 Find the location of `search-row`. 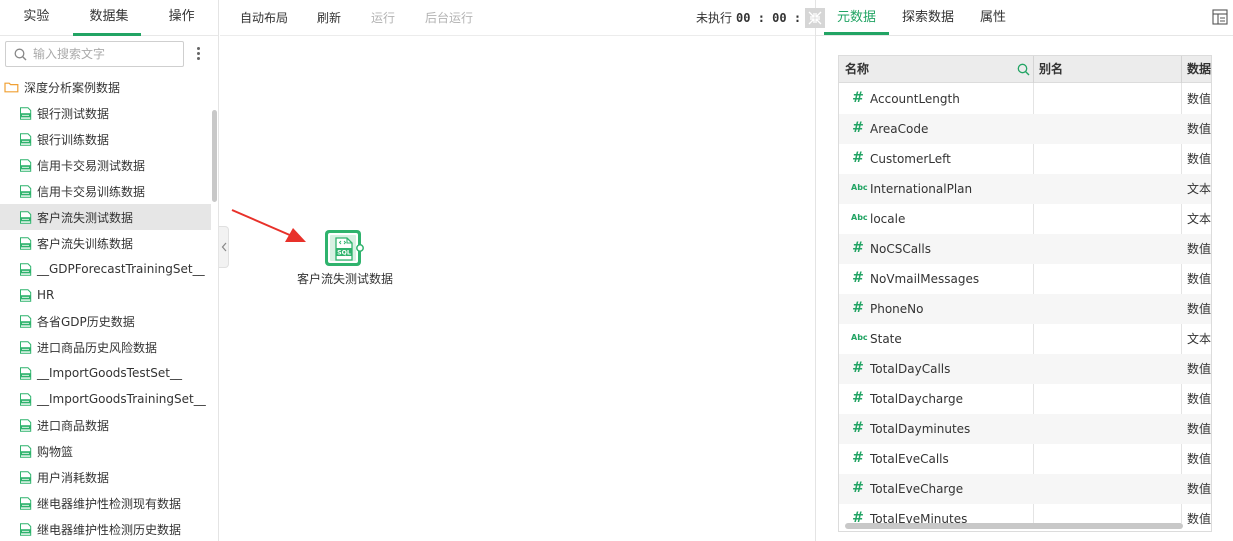

search-row is located at coordinates (110, 54).